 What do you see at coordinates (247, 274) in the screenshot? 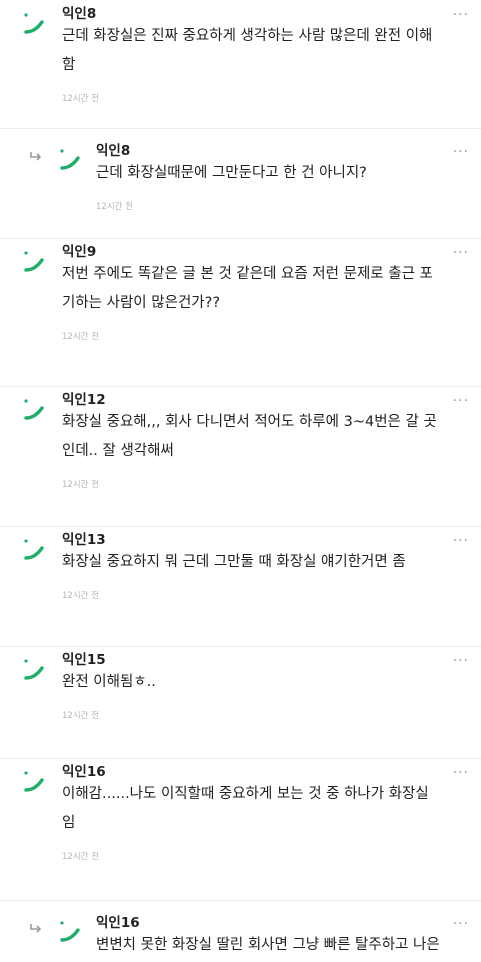
I see `comment-text-line: 저번 주에도 똑같은 글 본 것 같은데 요즘 저런 문제로 출근 포` at bounding box center [247, 274].